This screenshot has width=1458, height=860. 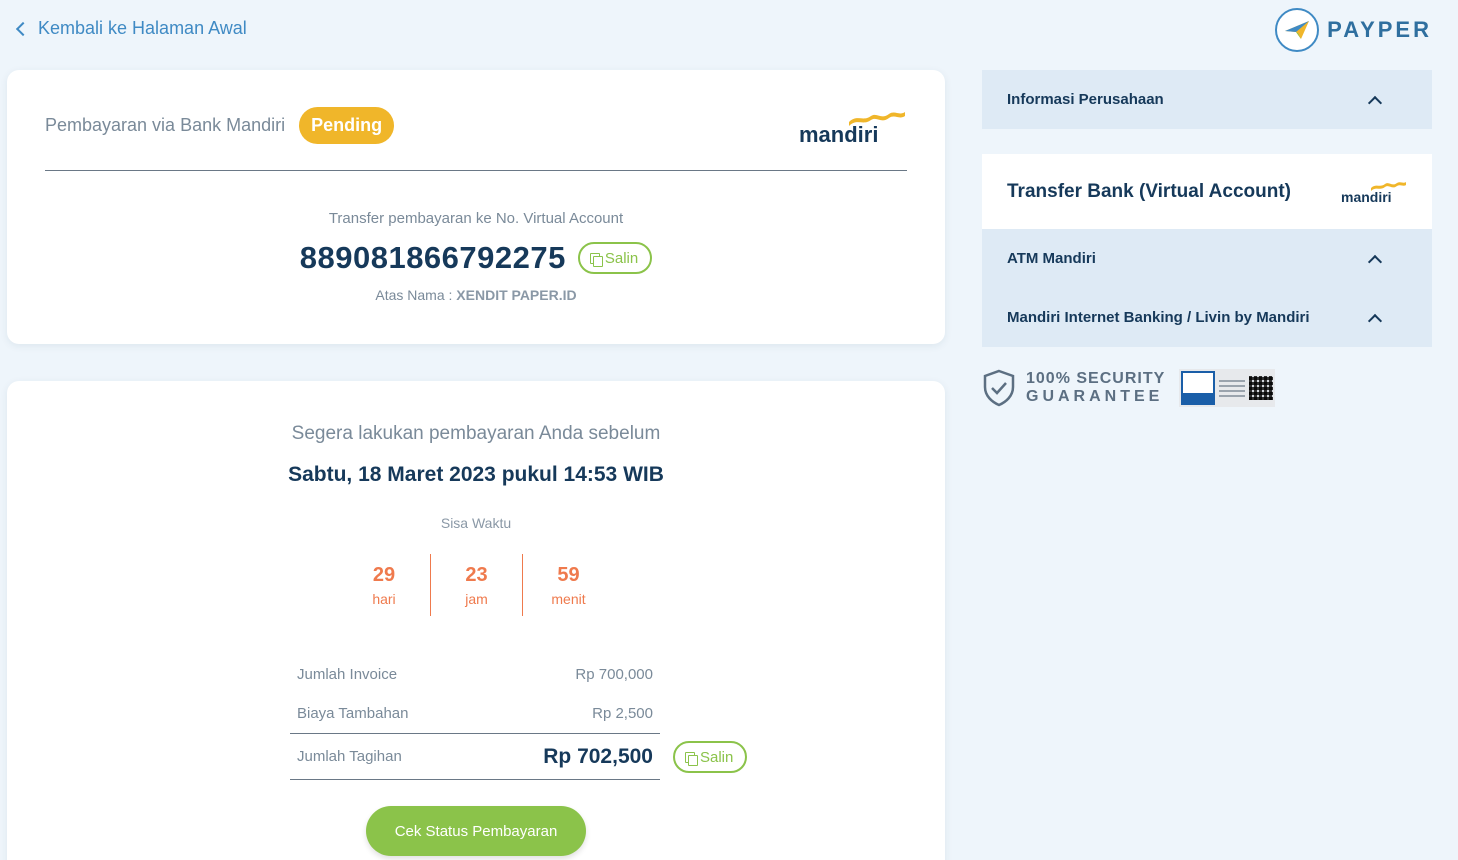 I want to click on chevron-left-icon, so click(x=23, y=28).